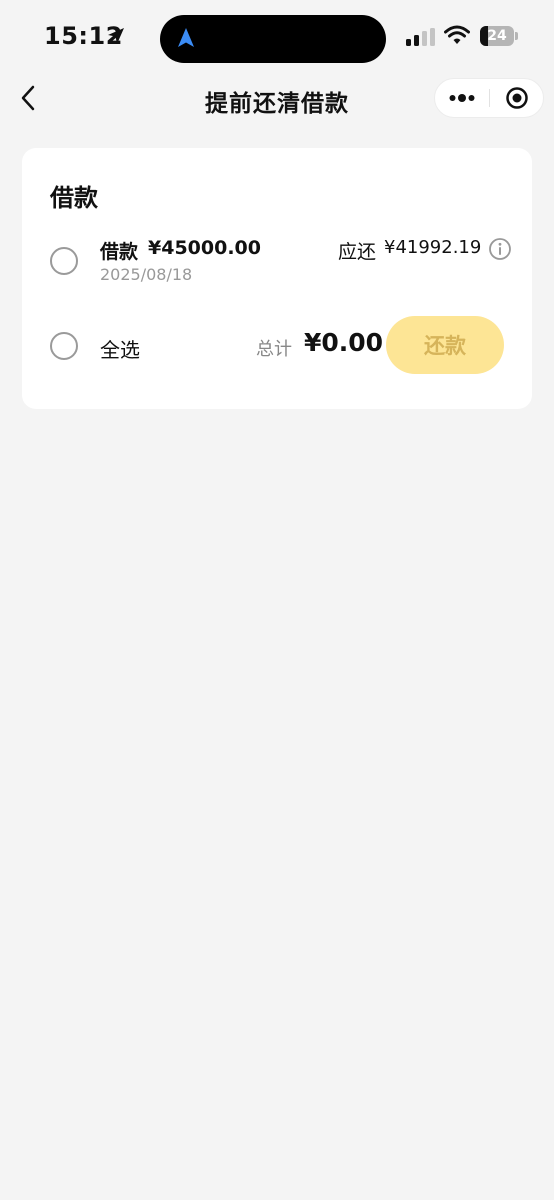 This screenshot has height=1200, width=554. Describe the element at coordinates (119, 252) in the screenshot. I see `loan-name: 借款` at that location.